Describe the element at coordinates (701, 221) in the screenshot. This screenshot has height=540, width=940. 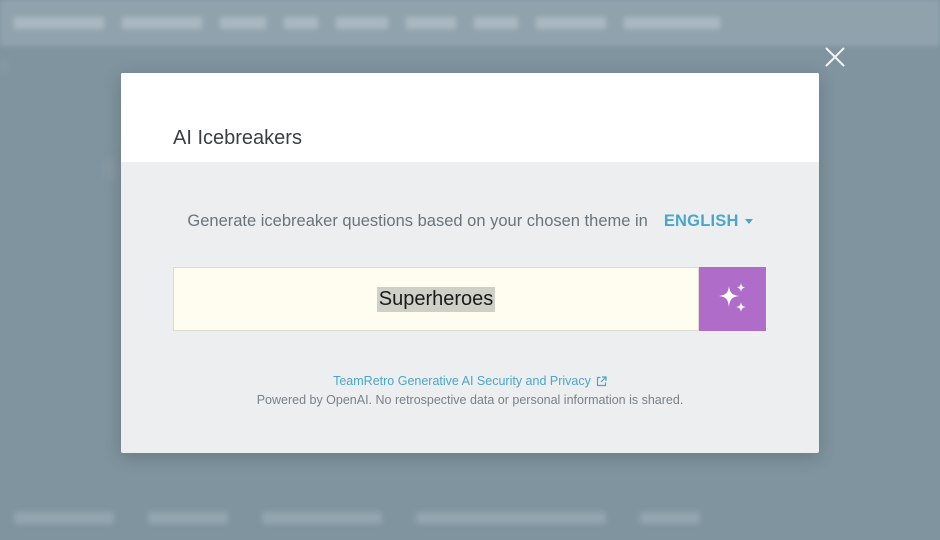
I see `language-label: ENGLISH` at that location.